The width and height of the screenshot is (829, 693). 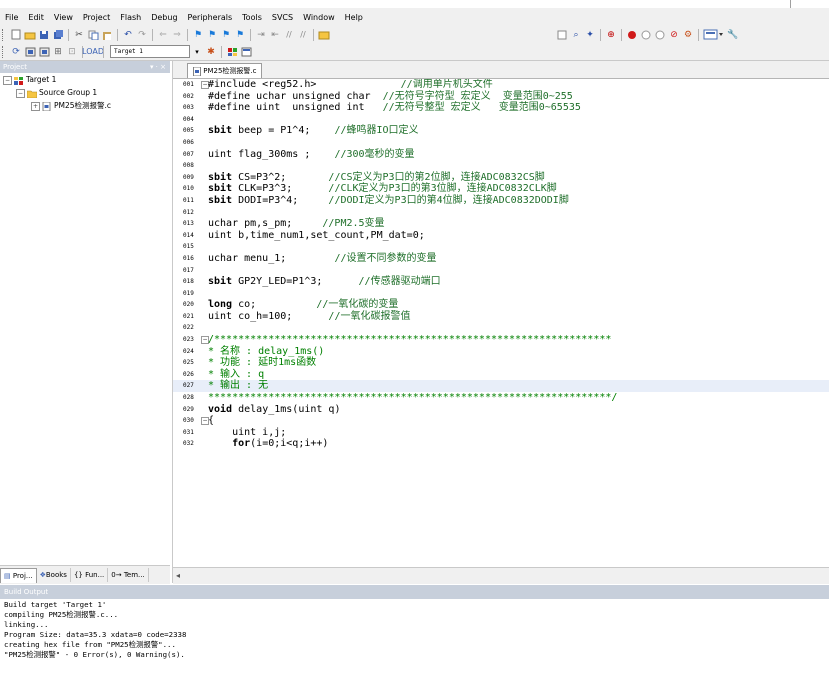 I want to click on find-in-files-icon, so click(x=324, y=35).